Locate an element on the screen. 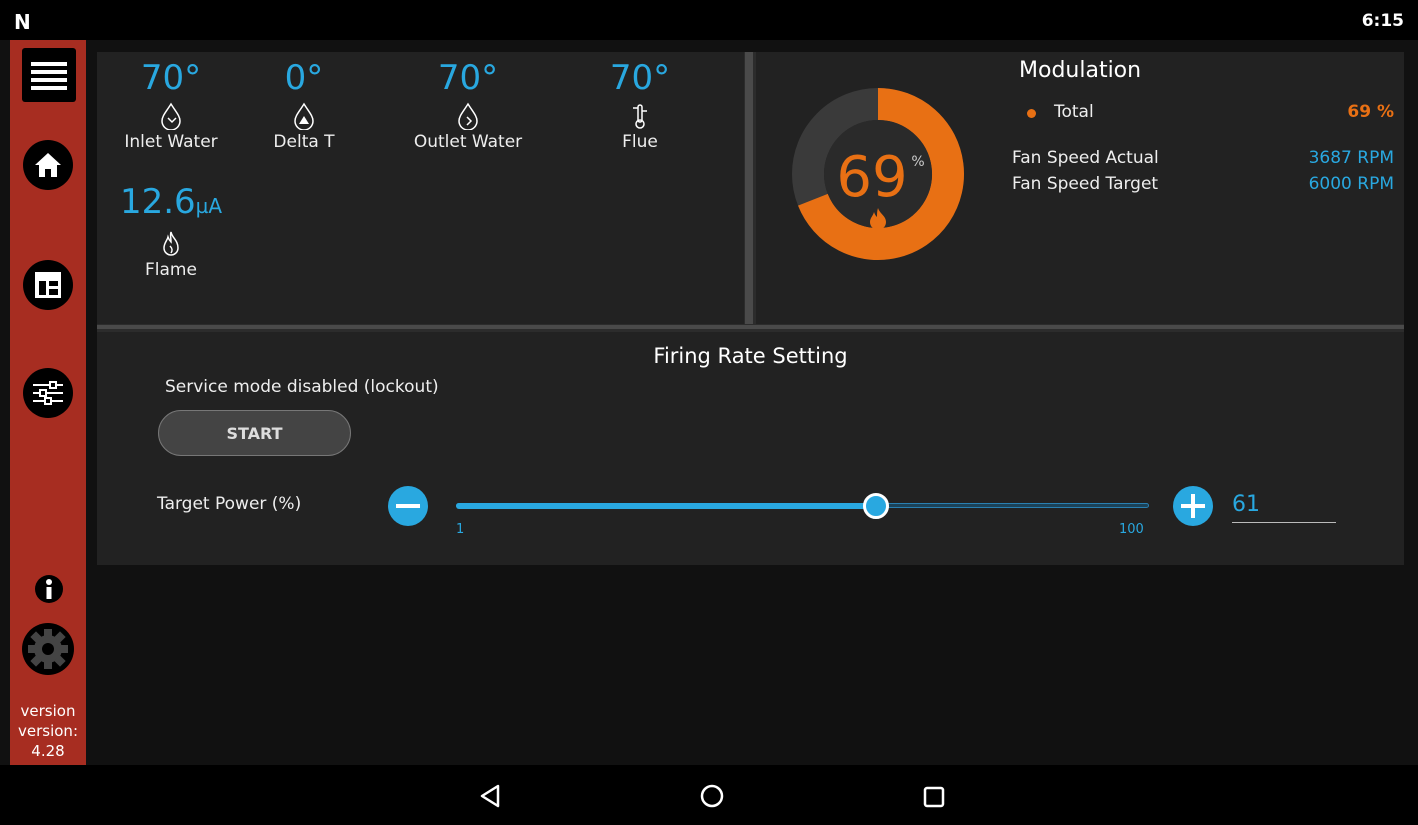 Image resolution: width=1418 pixels, height=825 pixels. sensor-outlet-water: 70° Outlet Water is located at coordinates (468, 105).